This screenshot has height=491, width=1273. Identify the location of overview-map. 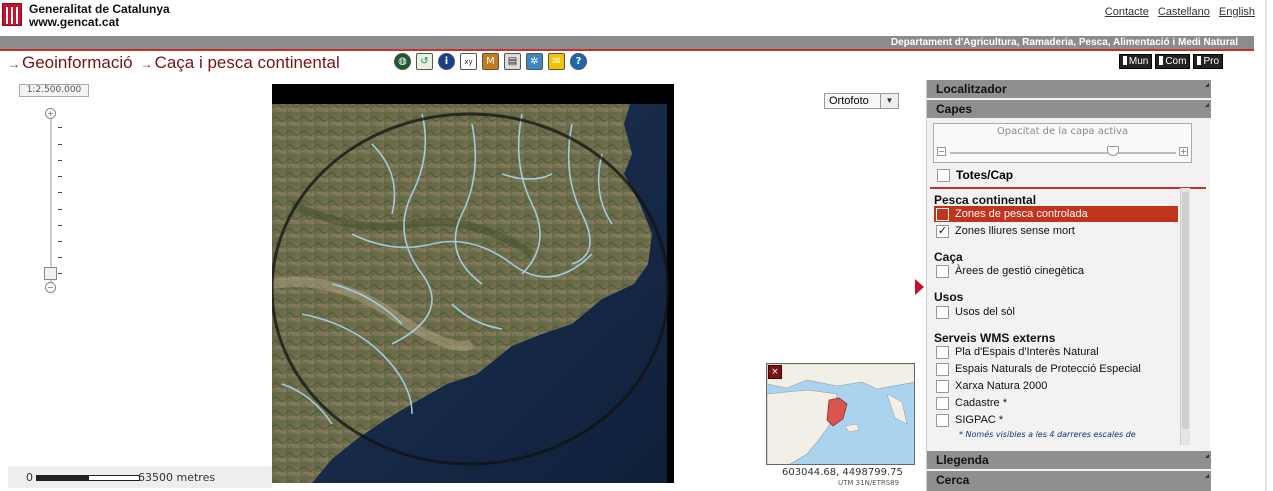
(840, 414).